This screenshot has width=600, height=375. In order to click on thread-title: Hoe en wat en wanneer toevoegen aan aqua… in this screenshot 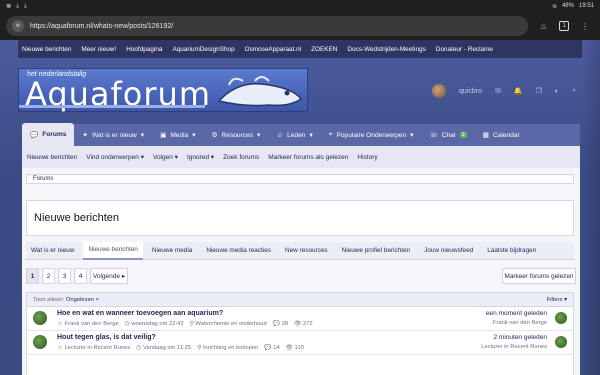, I will do `click(140, 313)`.